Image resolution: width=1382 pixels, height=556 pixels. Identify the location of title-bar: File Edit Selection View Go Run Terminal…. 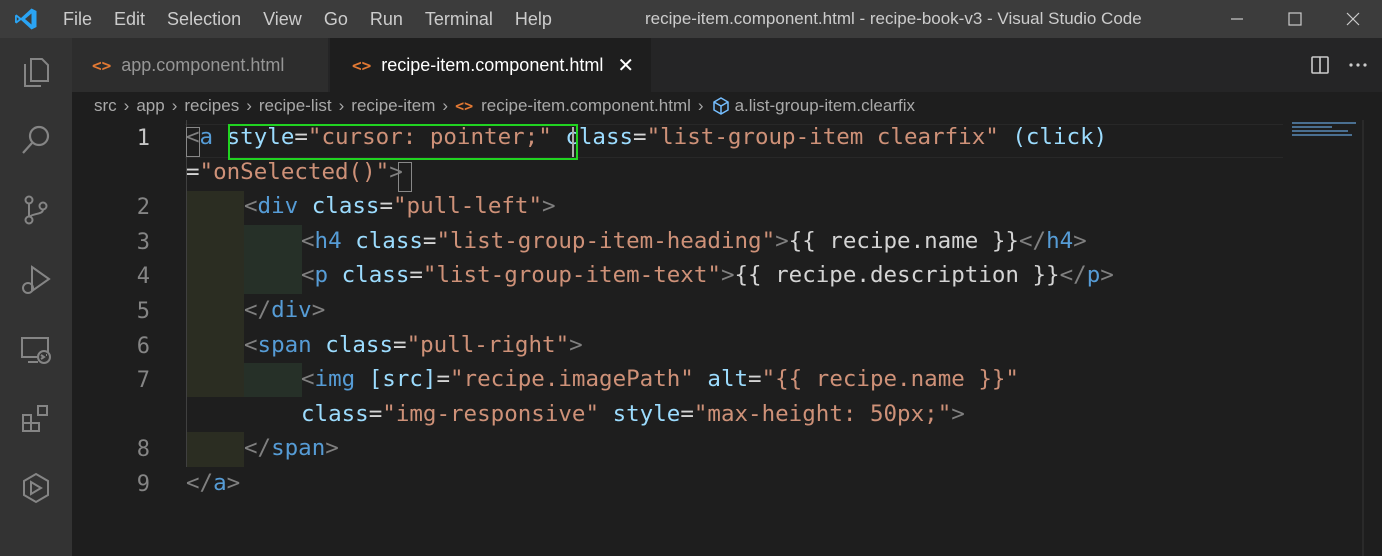
(691, 19).